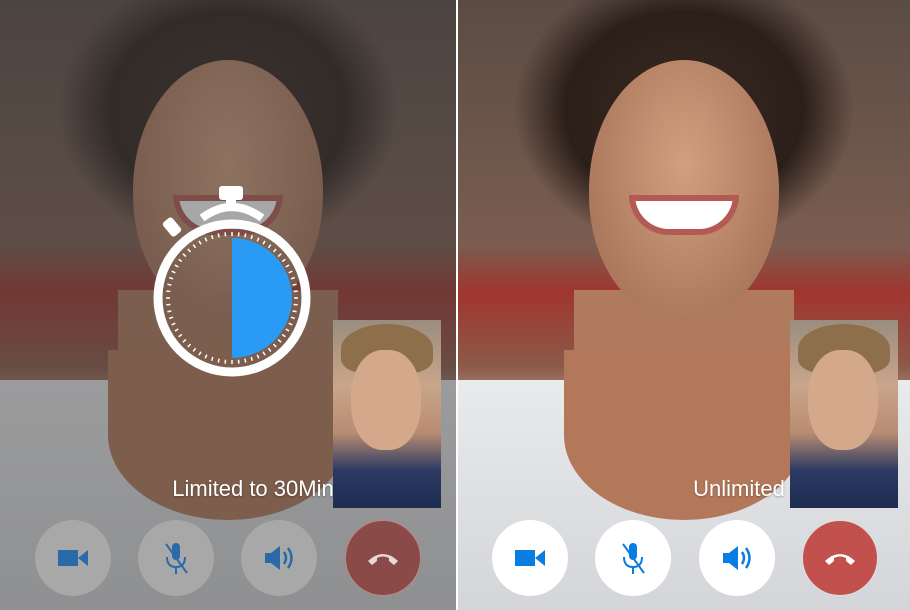 The width and height of the screenshot is (910, 610). Describe the element at coordinates (262, 298) in the screenshot. I see `timer-progress` at that location.